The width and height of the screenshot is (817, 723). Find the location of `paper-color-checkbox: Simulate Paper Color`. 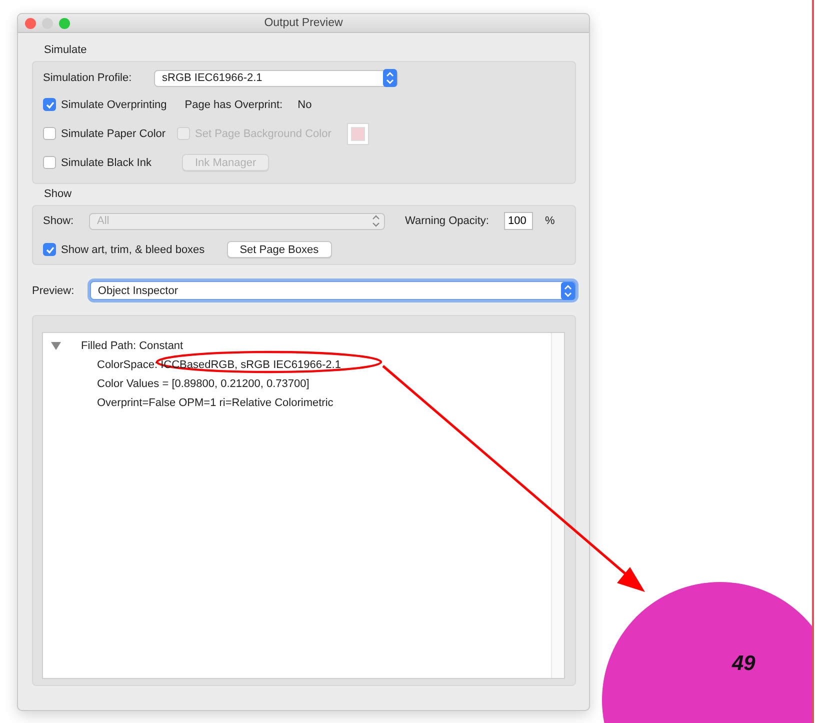

paper-color-checkbox: Simulate Paper Color is located at coordinates (110, 133).